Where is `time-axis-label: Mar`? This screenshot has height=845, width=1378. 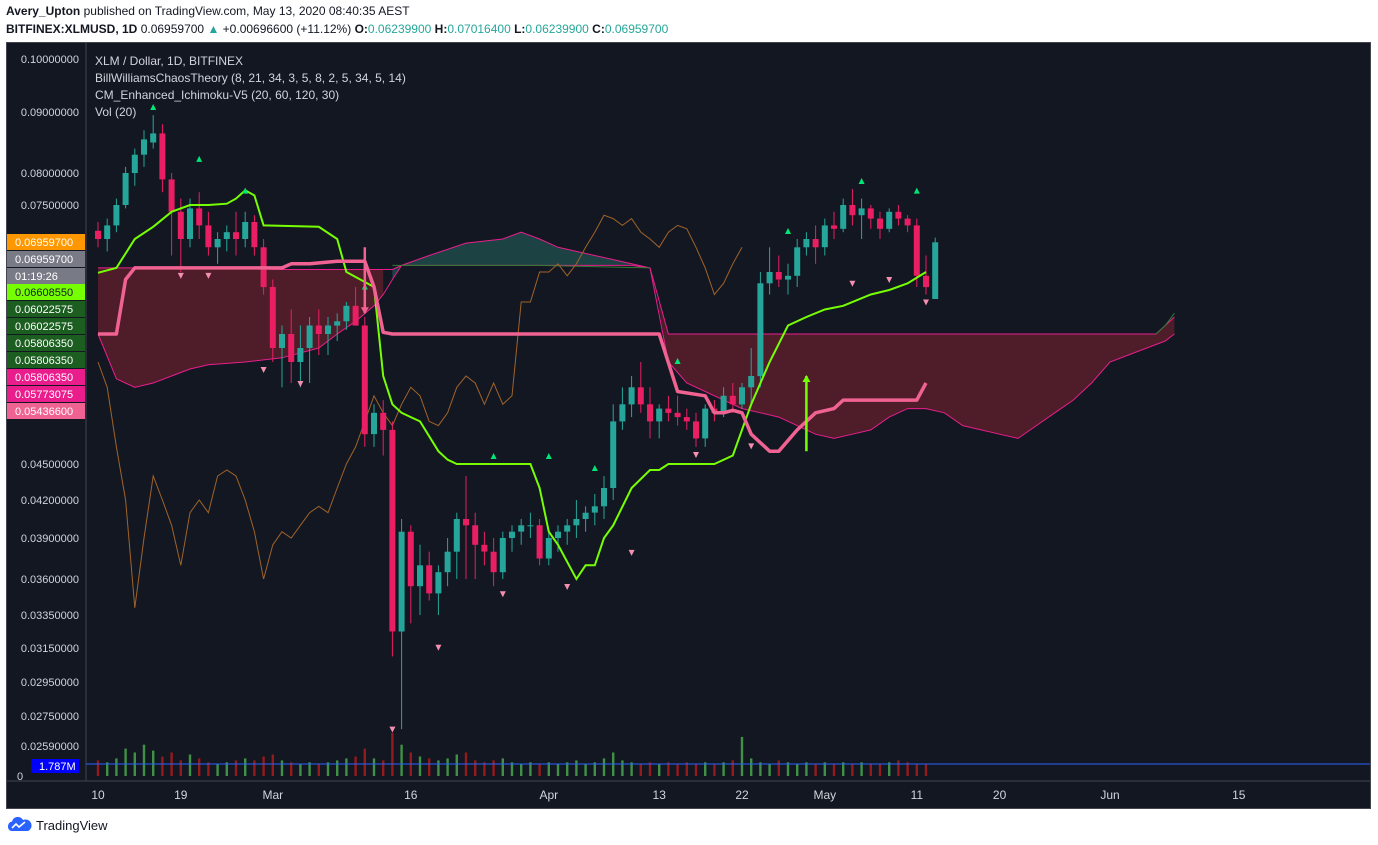
time-axis-label: Mar is located at coordinates (272, 795).